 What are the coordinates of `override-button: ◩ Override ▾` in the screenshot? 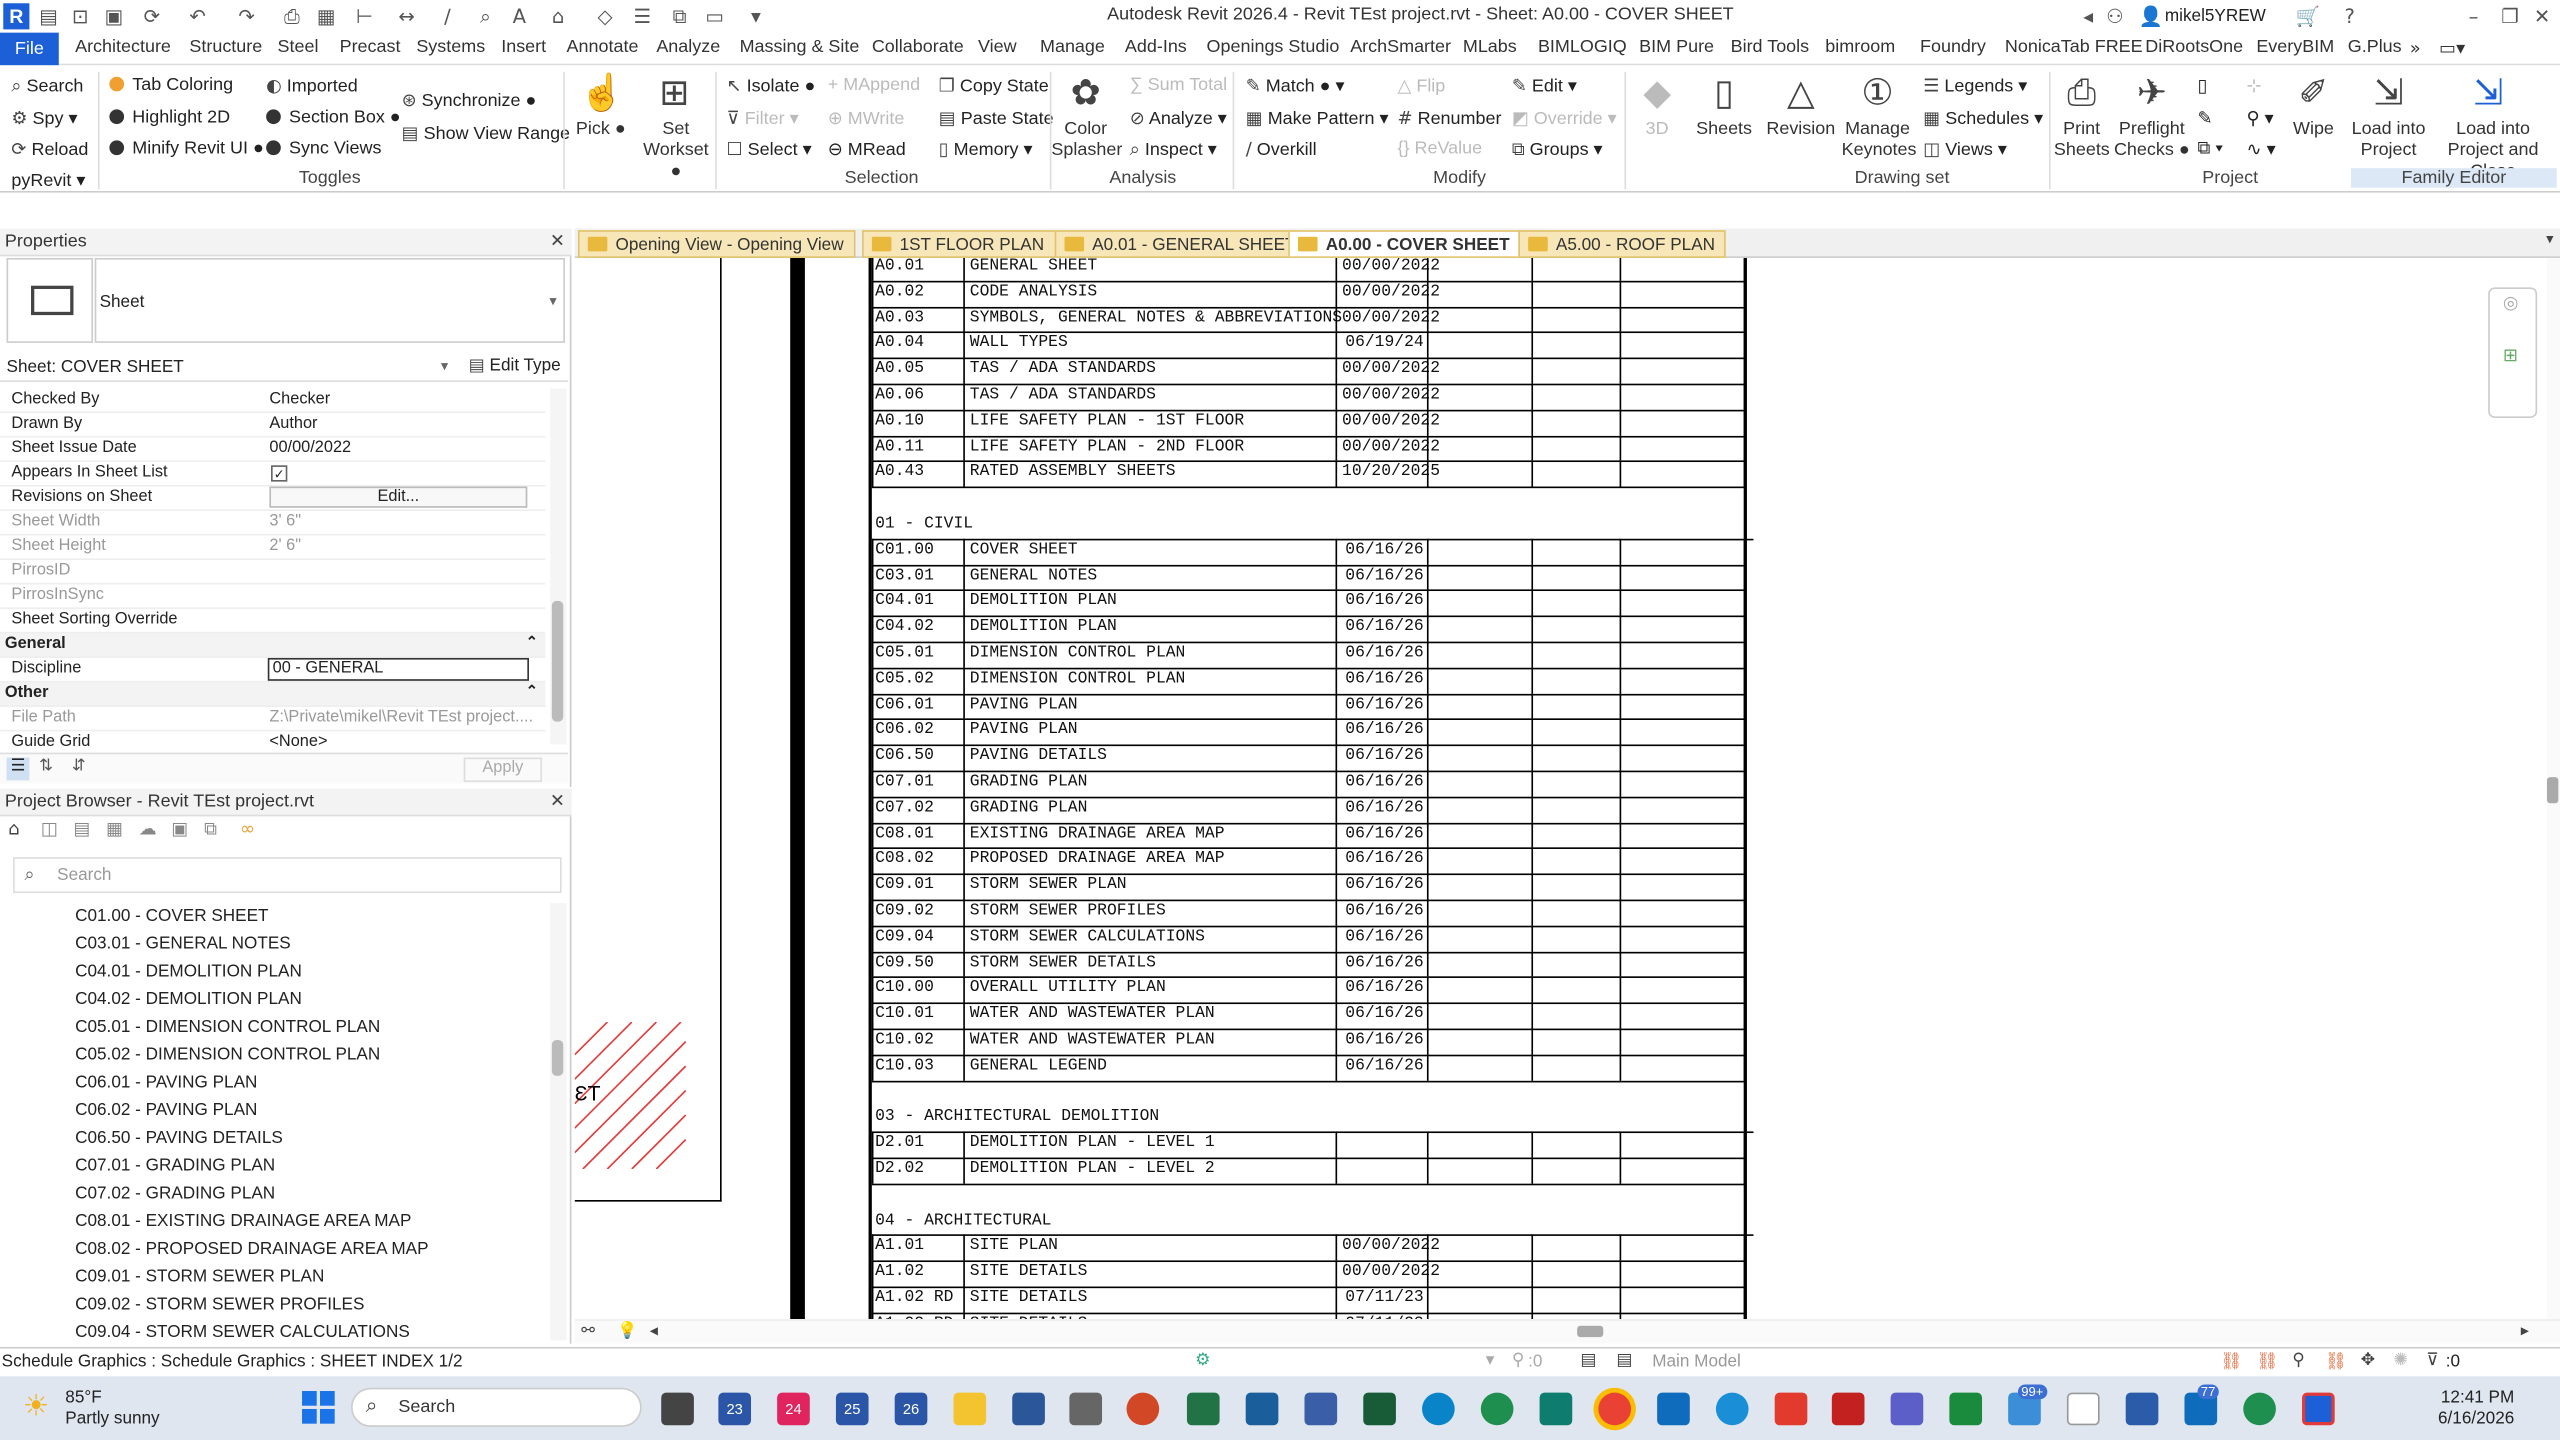 It's located at (1564, 118).